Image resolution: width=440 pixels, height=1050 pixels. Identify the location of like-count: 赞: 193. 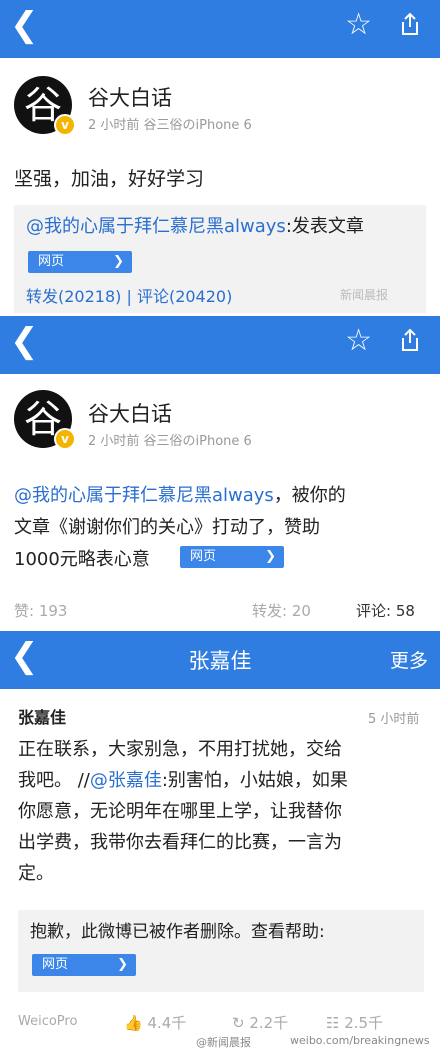
(40, 610).